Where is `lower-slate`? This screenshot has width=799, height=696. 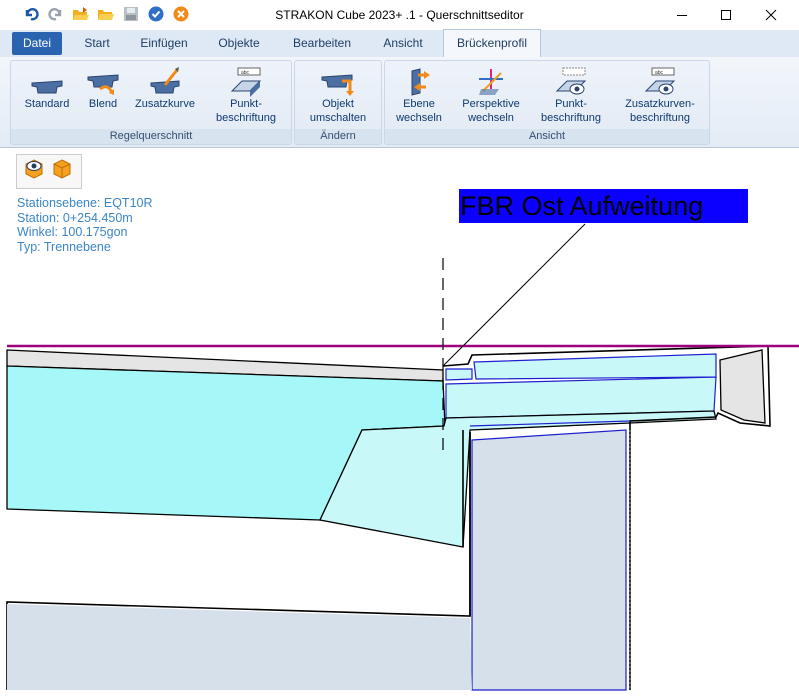 lower-slate is located at coordinates (239, 647).